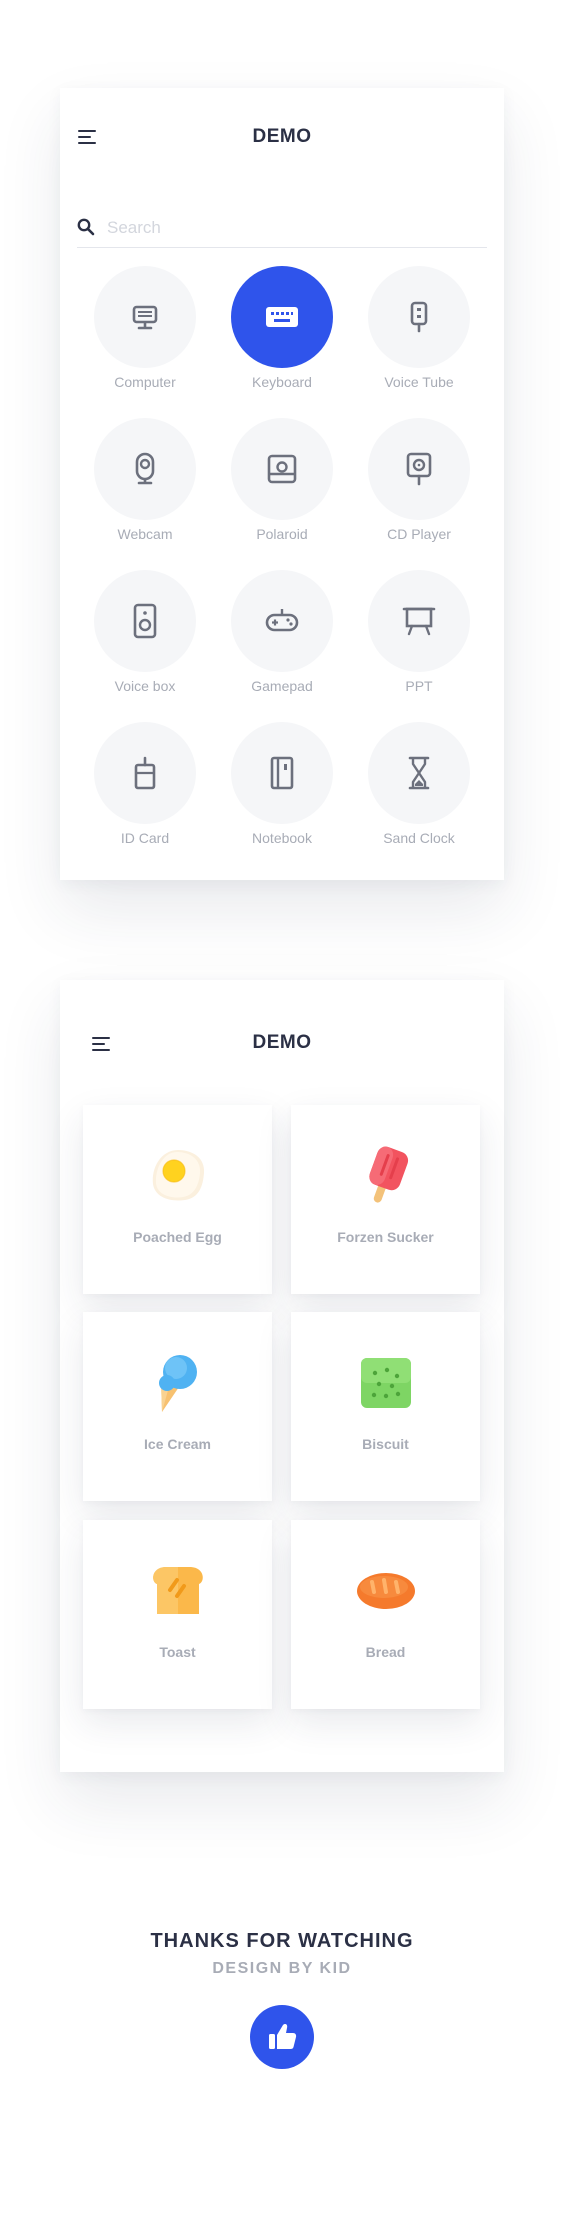 This screenshot has width=564, height=2233. I want to click on device-item-polaroid: Polaroid, so click(282, 494).